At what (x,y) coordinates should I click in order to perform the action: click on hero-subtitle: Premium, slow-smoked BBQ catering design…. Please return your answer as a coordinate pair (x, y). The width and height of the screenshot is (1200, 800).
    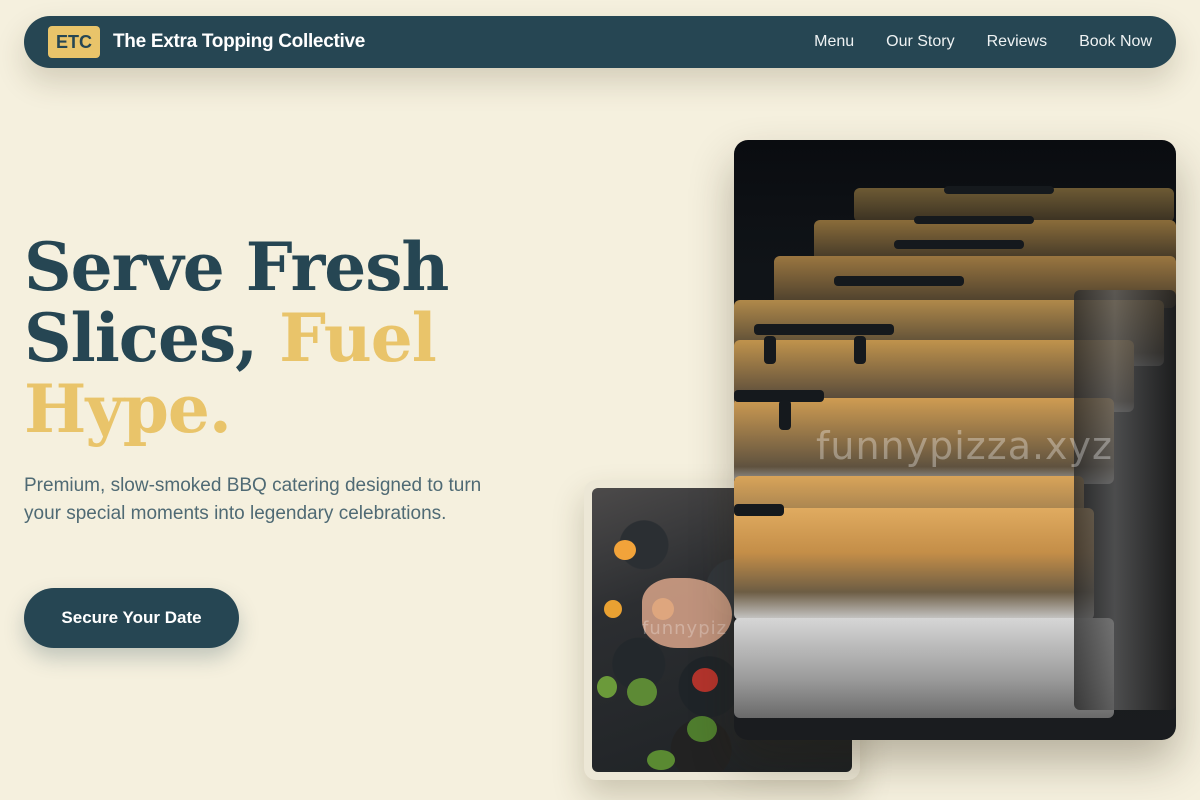
    Looking at the image, I should click on (253, 499).